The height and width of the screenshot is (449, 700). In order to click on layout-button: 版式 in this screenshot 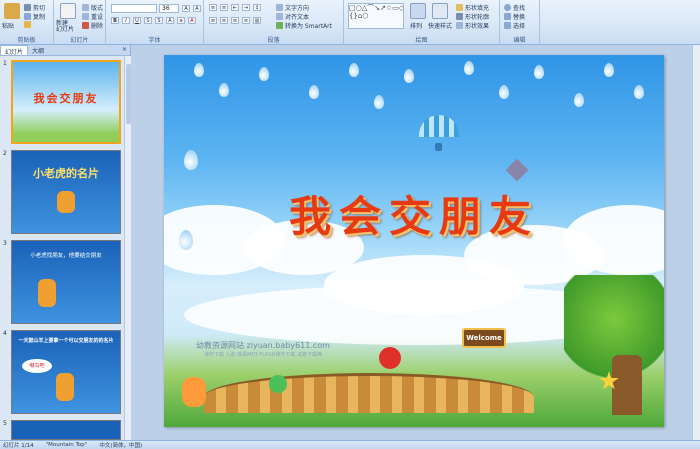, I will do `click(92, 7)`.